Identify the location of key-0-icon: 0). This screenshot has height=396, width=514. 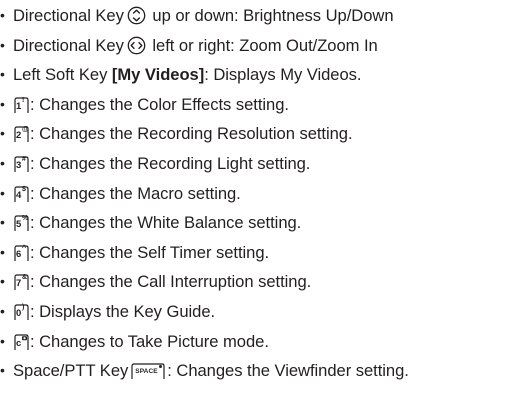
(21, 312).